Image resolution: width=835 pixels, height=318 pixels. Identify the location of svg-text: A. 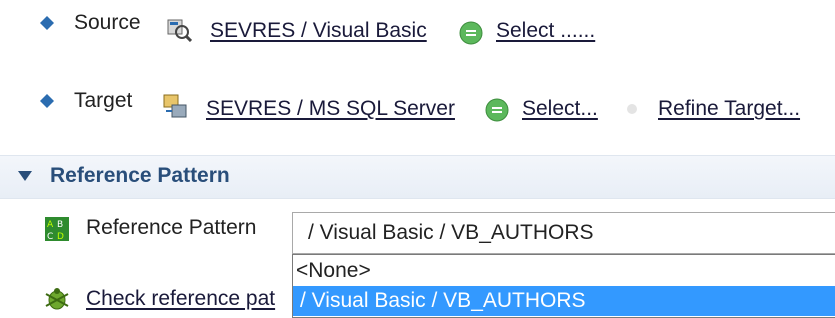
(50, 225).